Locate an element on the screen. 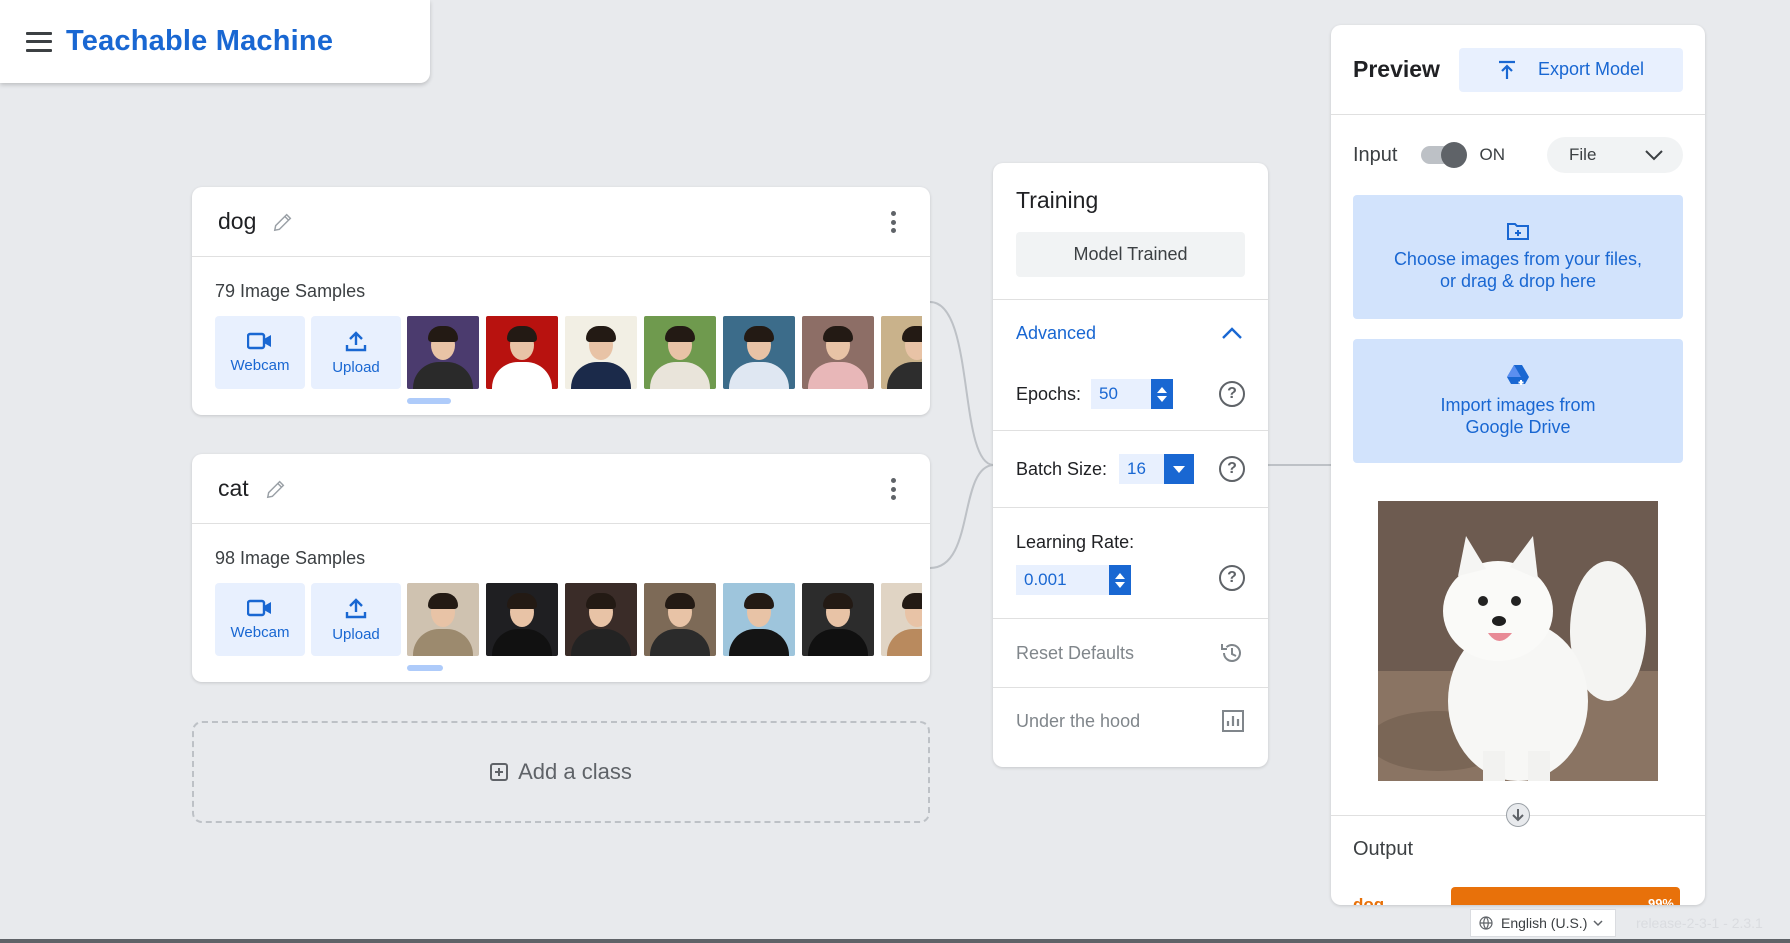  output-confidence-bar: 99% is located at coordinates (1565, 896).